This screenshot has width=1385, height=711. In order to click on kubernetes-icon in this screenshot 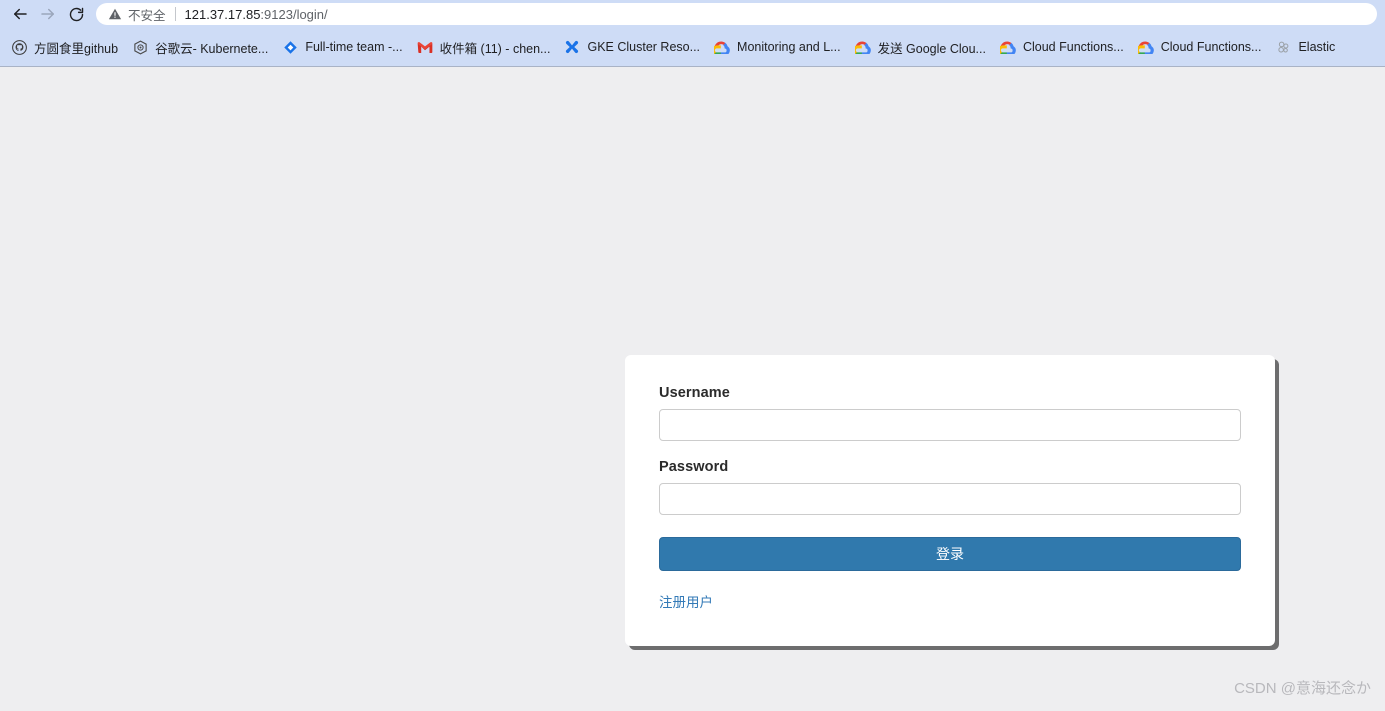, I will do `click(140, 47)`.